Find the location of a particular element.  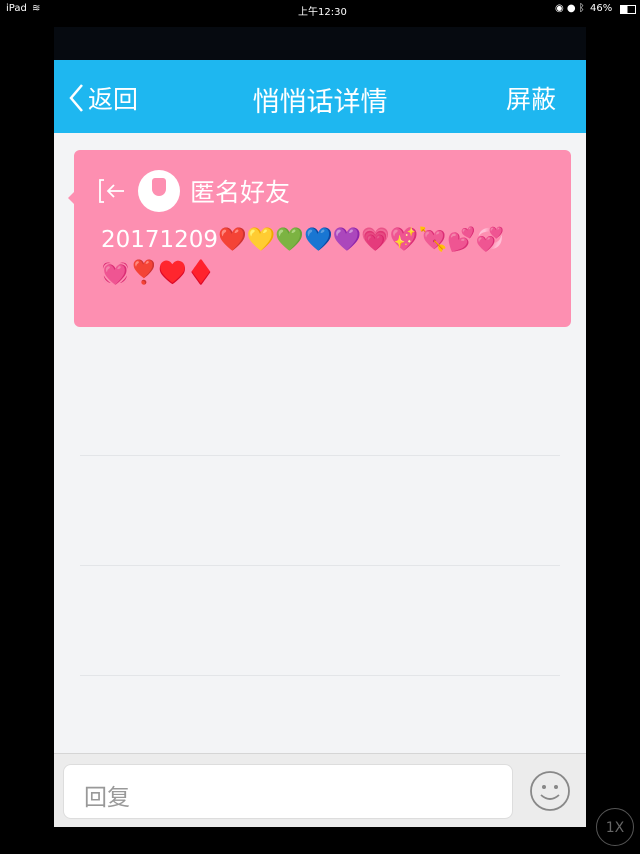

device-name: iPad is located at coordinates (16, 8).